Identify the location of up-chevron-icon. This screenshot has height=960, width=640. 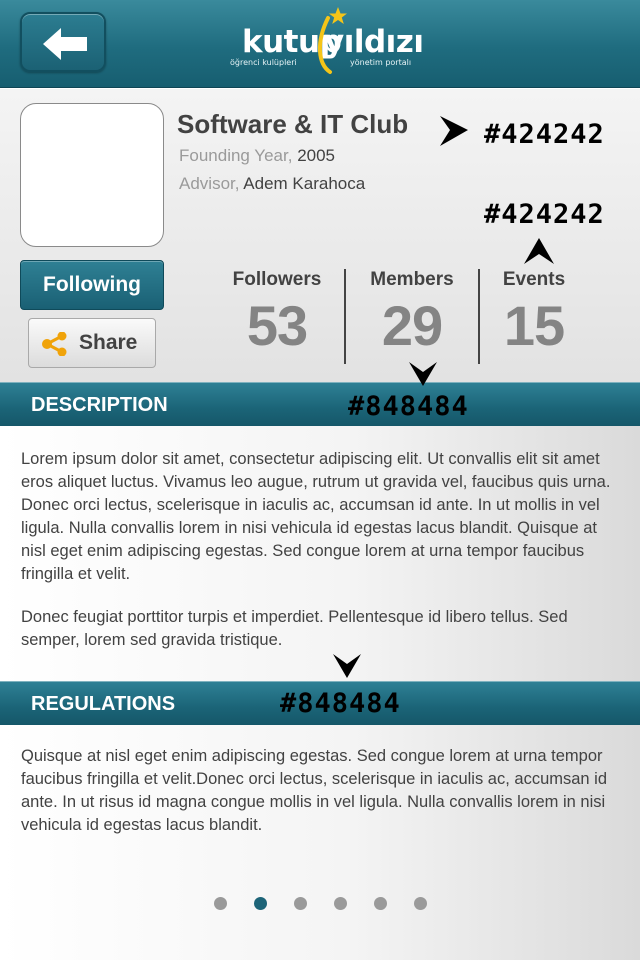
(539, 251).